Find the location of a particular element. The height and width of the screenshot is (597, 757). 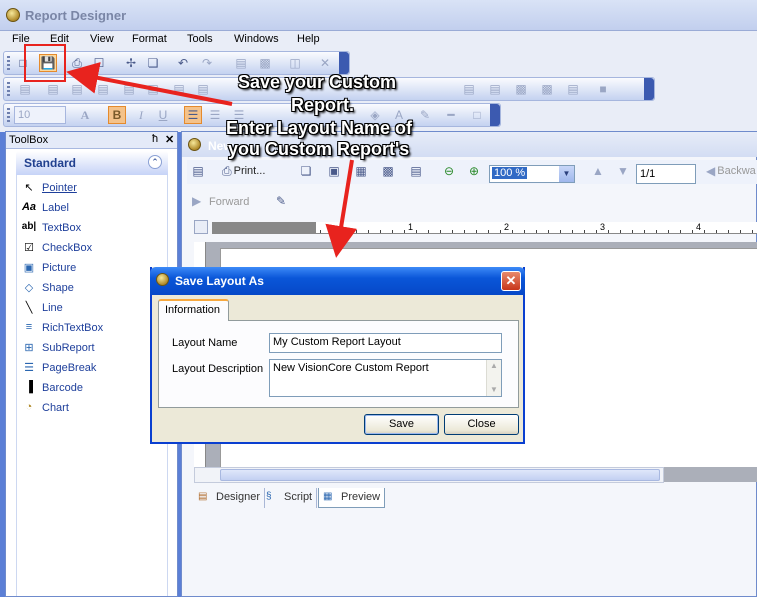

font-size-select: 10 is located at coordinates (40, 115).